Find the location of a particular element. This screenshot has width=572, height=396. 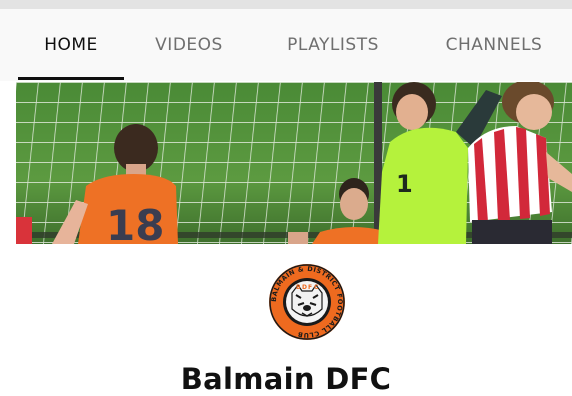

svg-text: 1 is located at coordinates (404, 184).